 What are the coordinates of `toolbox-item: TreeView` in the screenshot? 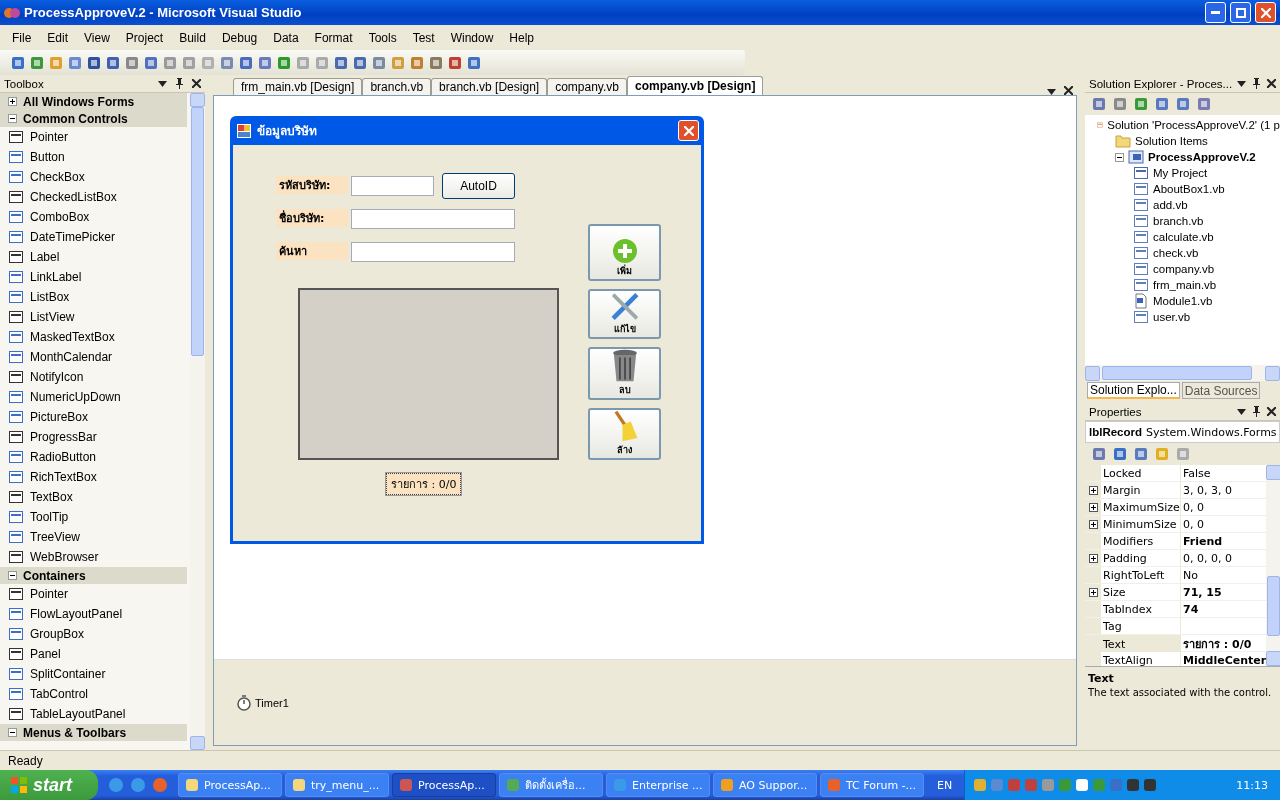 It's located at (95, 537).